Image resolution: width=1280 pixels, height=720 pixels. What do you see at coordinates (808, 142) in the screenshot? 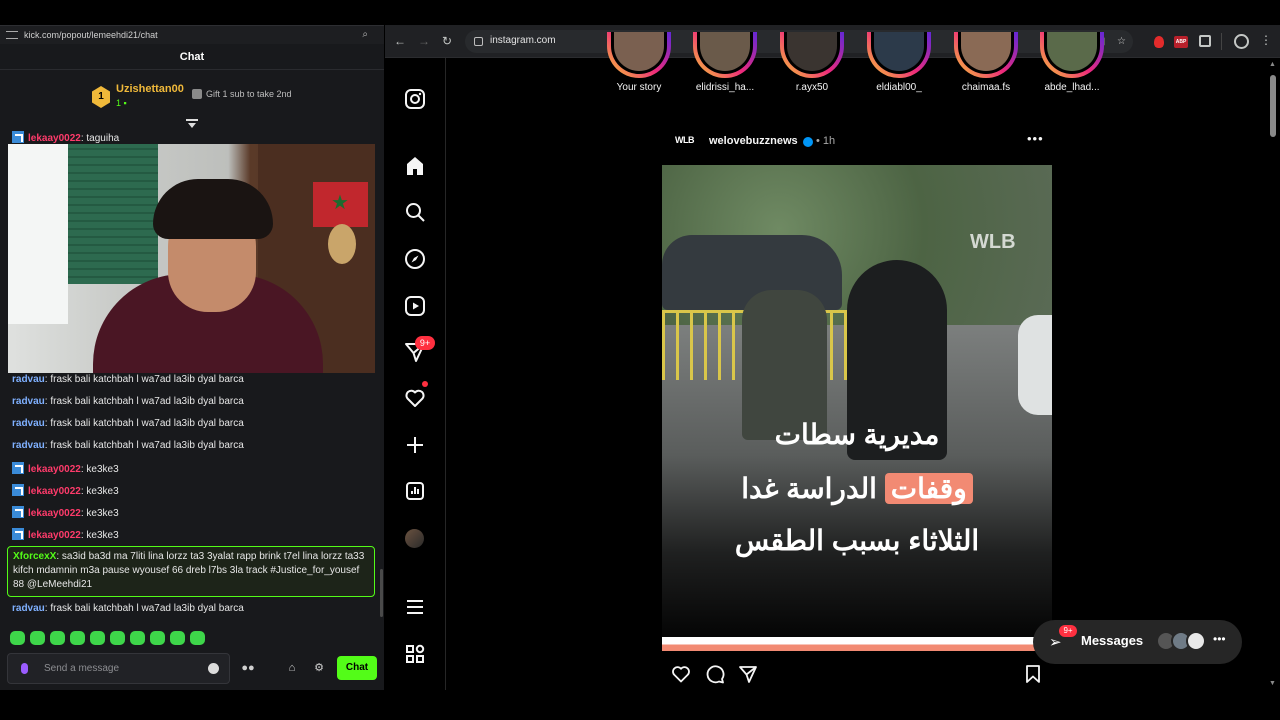
I see `verified-badge-icon` at bounding box center [808, 142].